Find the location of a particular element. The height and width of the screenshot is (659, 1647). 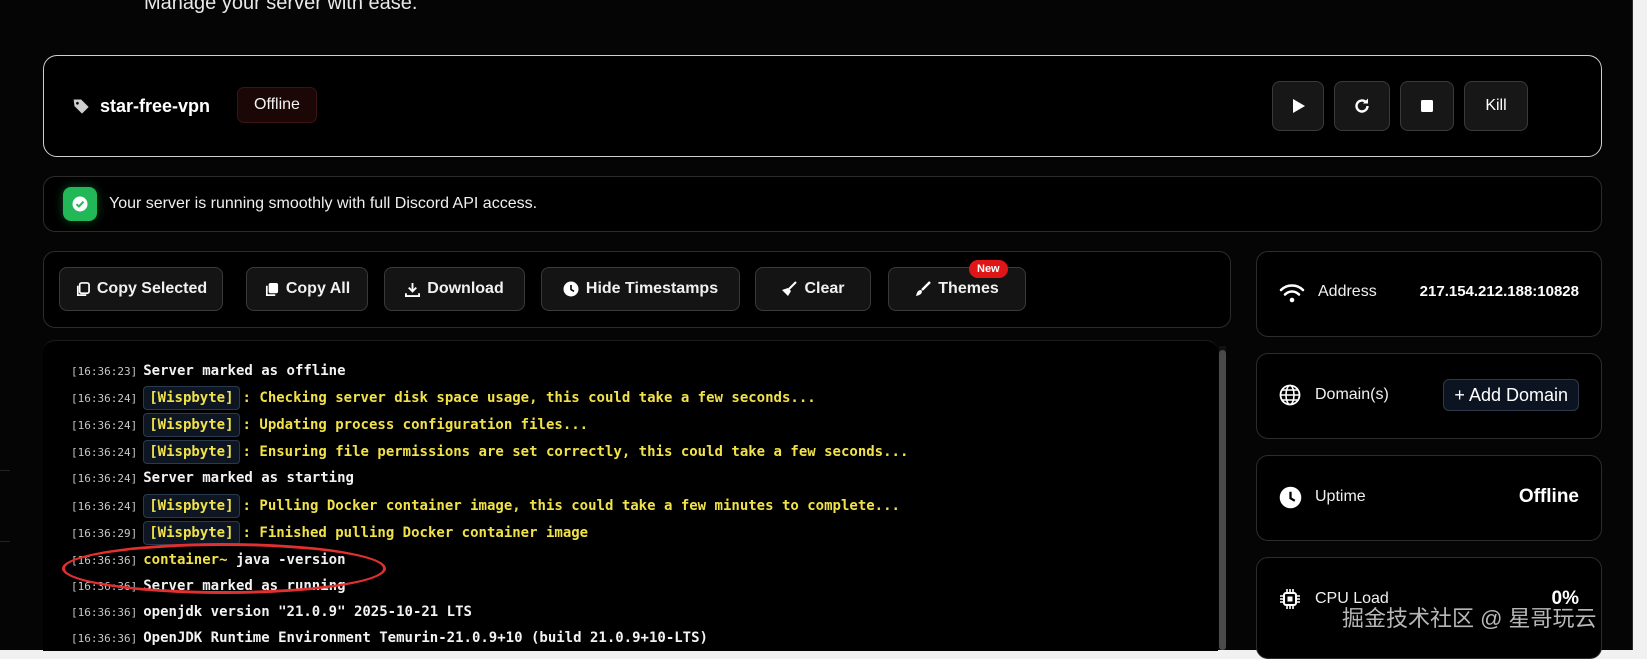

address-value: 217.154.212.188:10828 is located at coordinates (1499, 291).